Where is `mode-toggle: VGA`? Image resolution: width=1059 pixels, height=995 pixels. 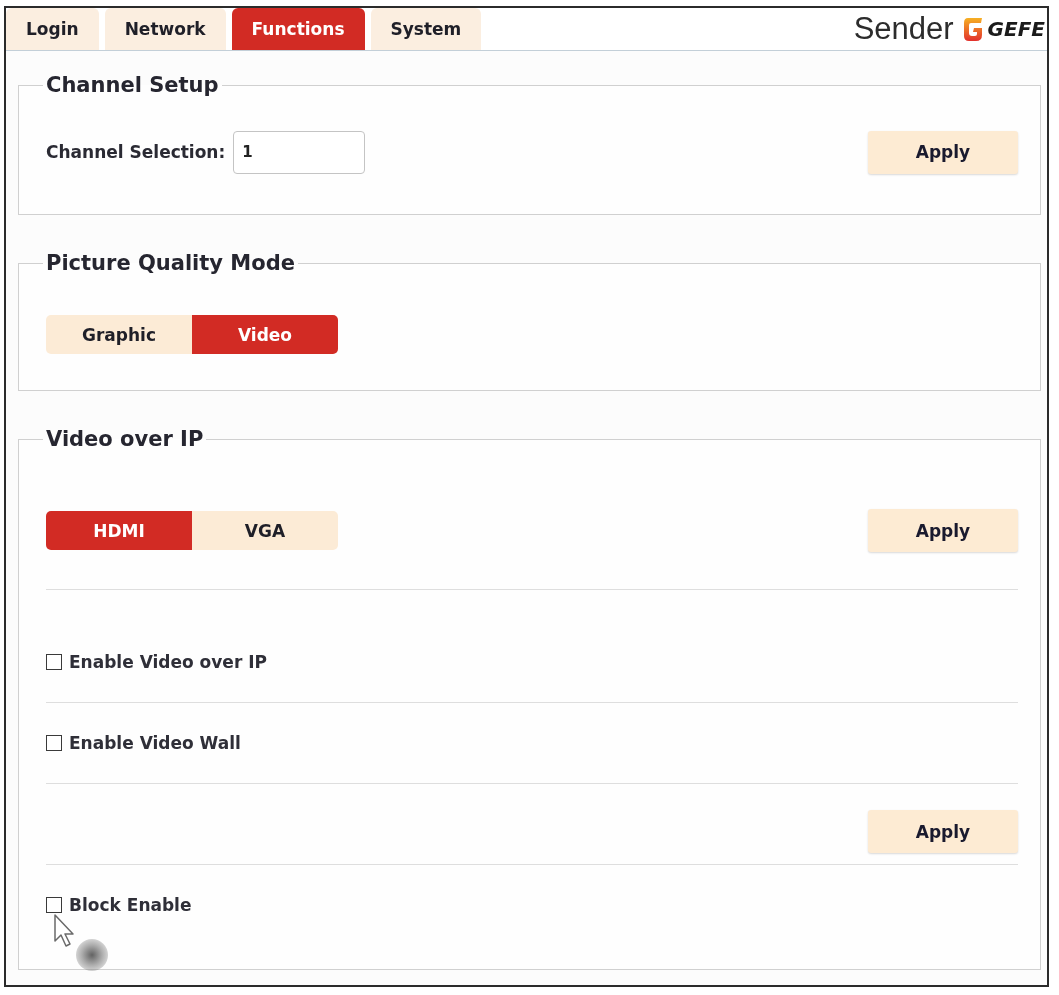
mode-toggle: VGA is located at coordinates (265, 530).